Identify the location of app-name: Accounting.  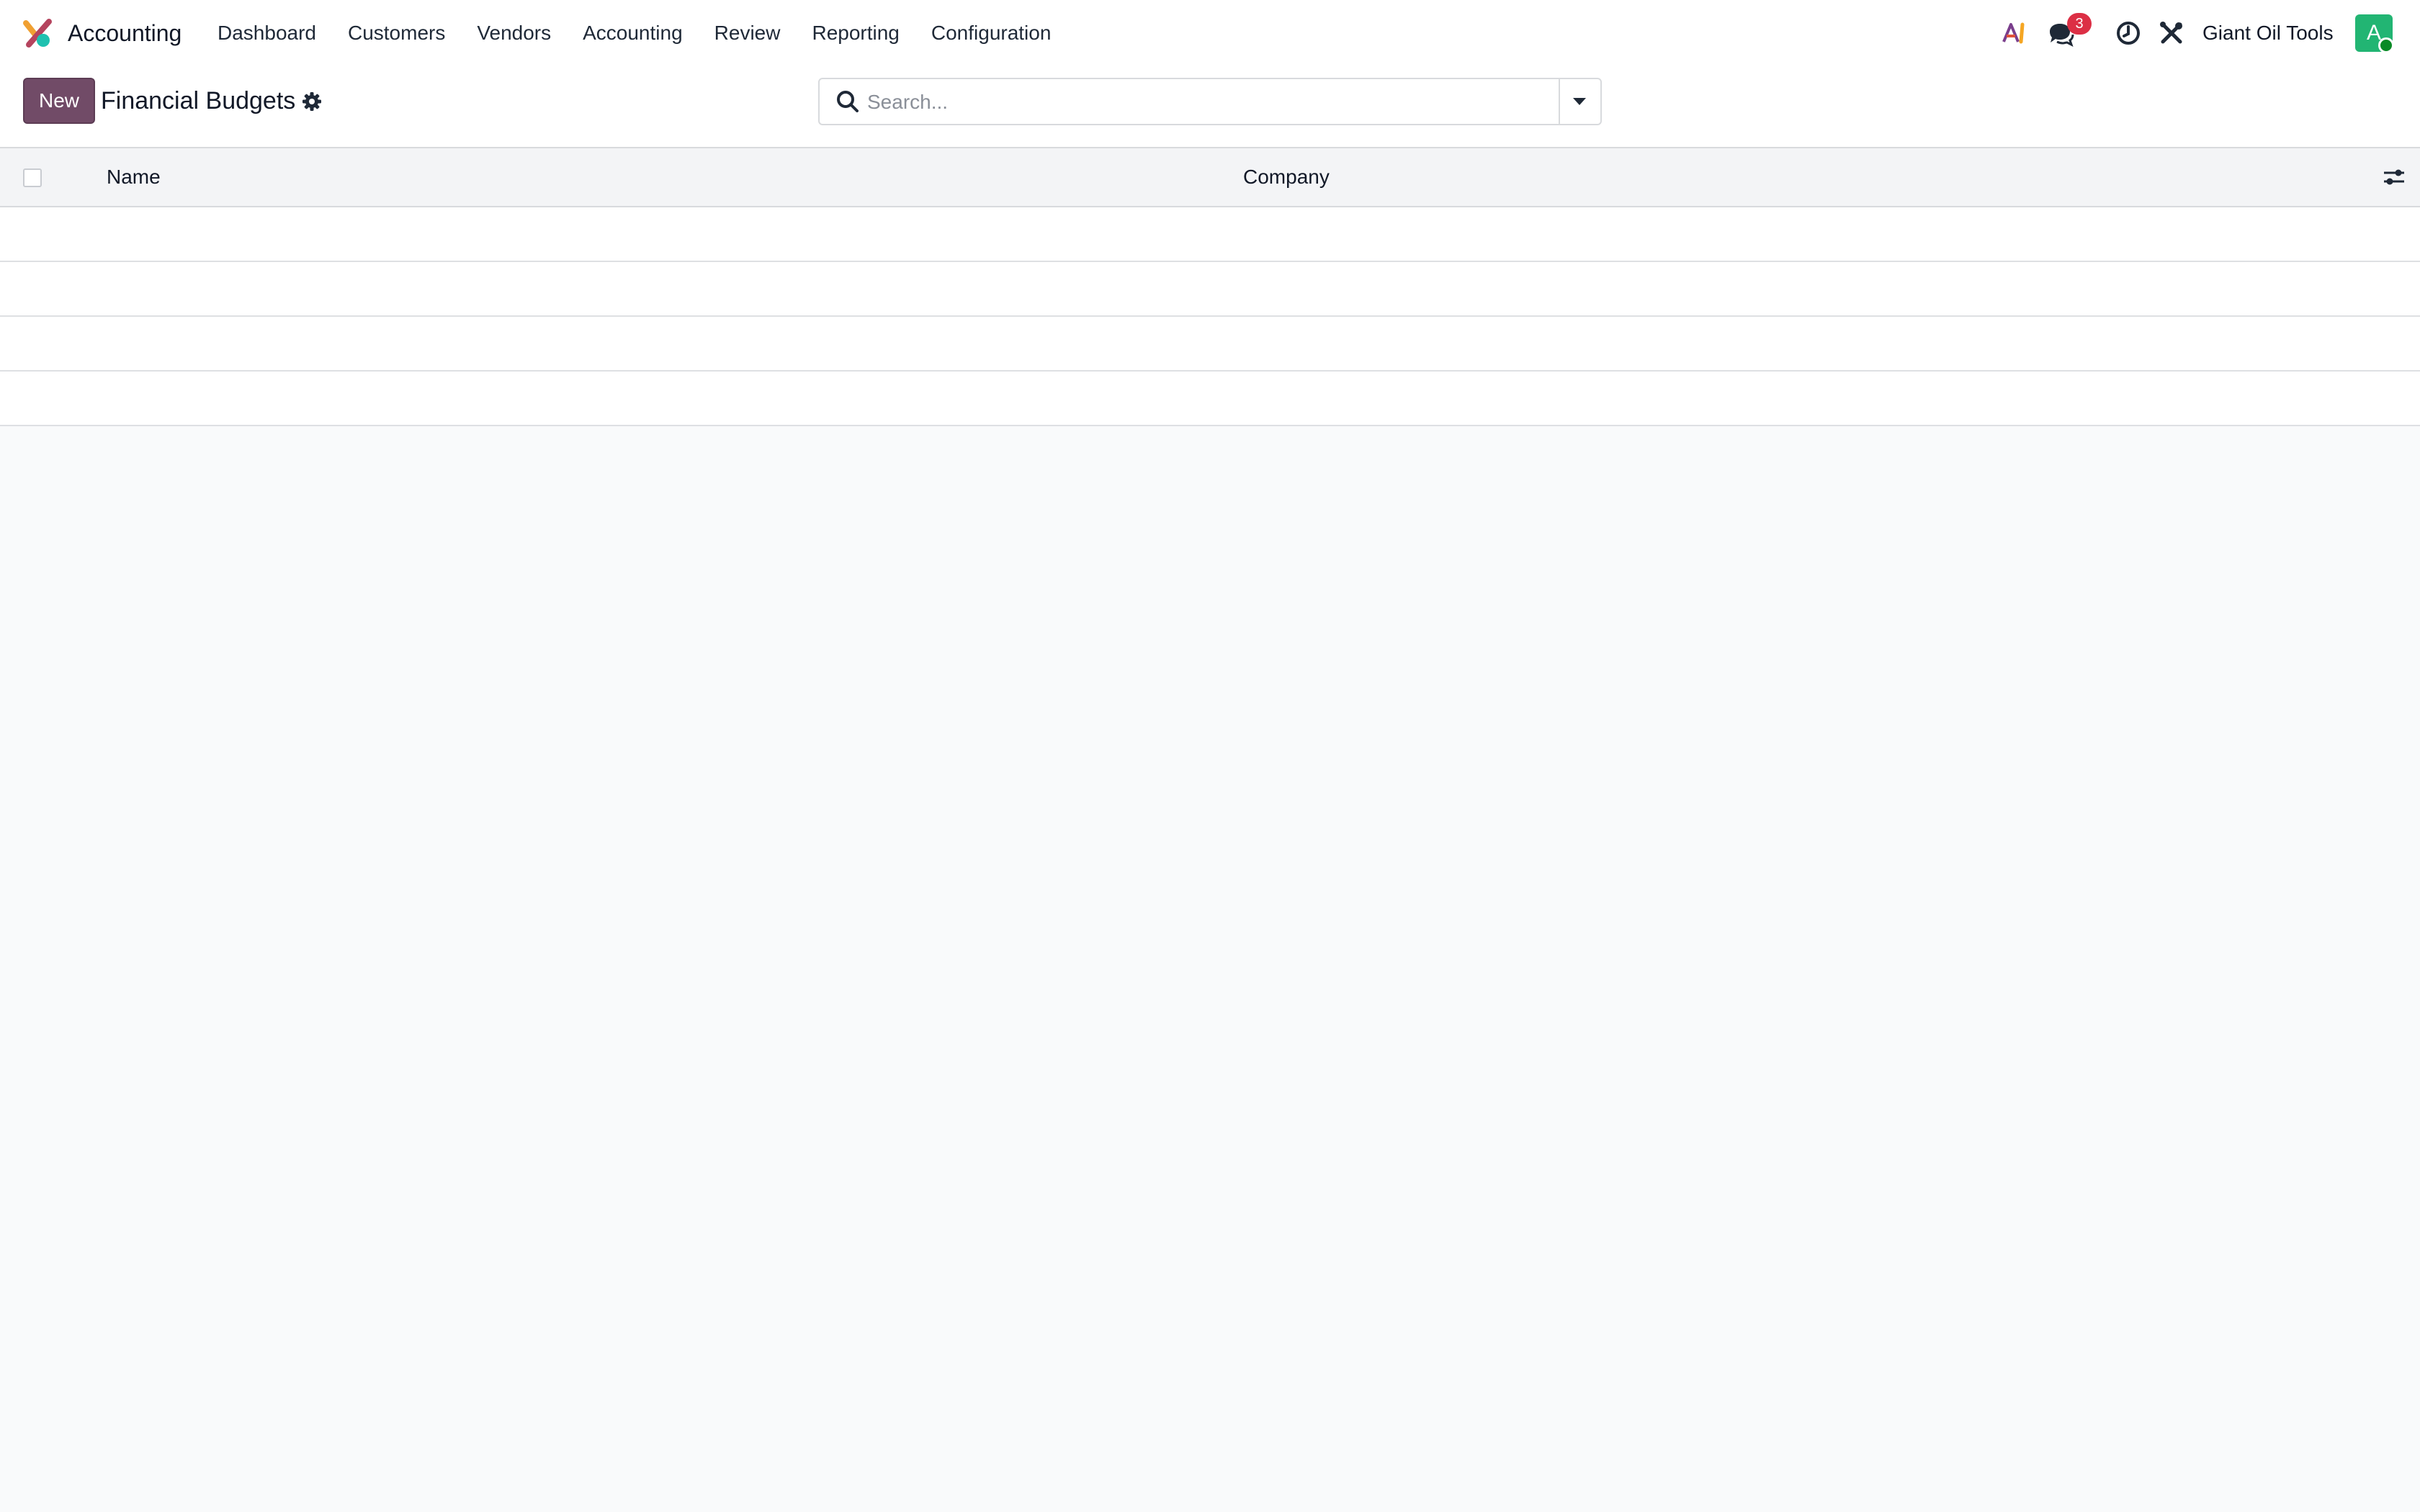
(125, 33).